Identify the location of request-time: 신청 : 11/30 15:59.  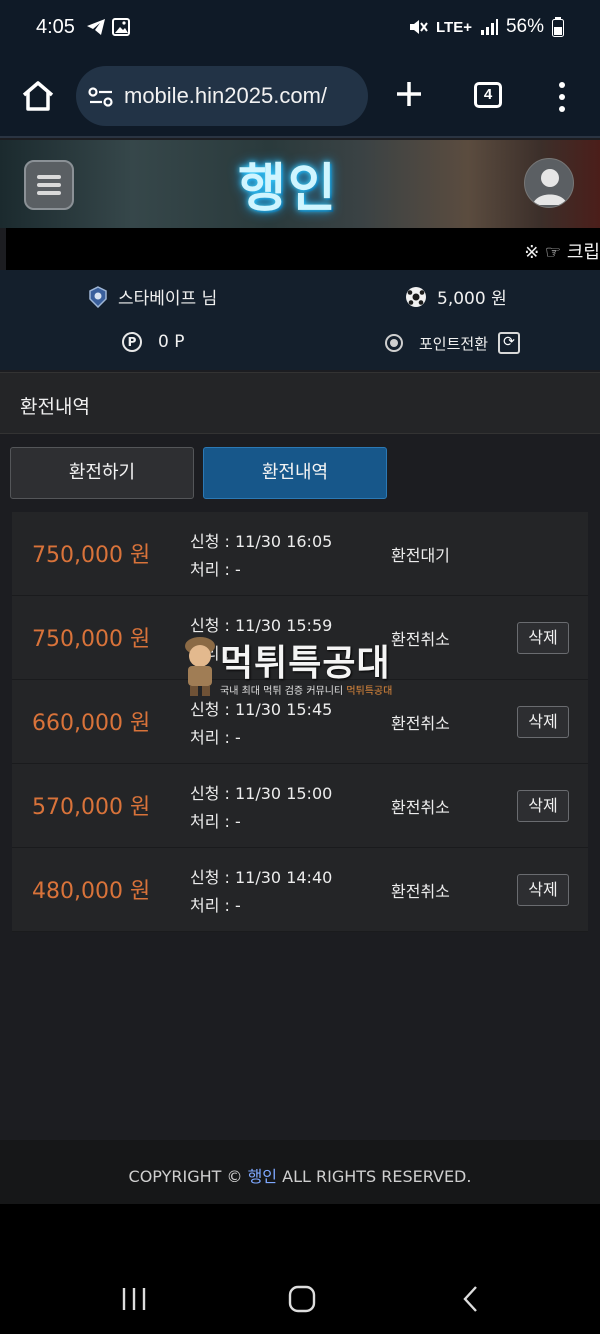
(261, 625).